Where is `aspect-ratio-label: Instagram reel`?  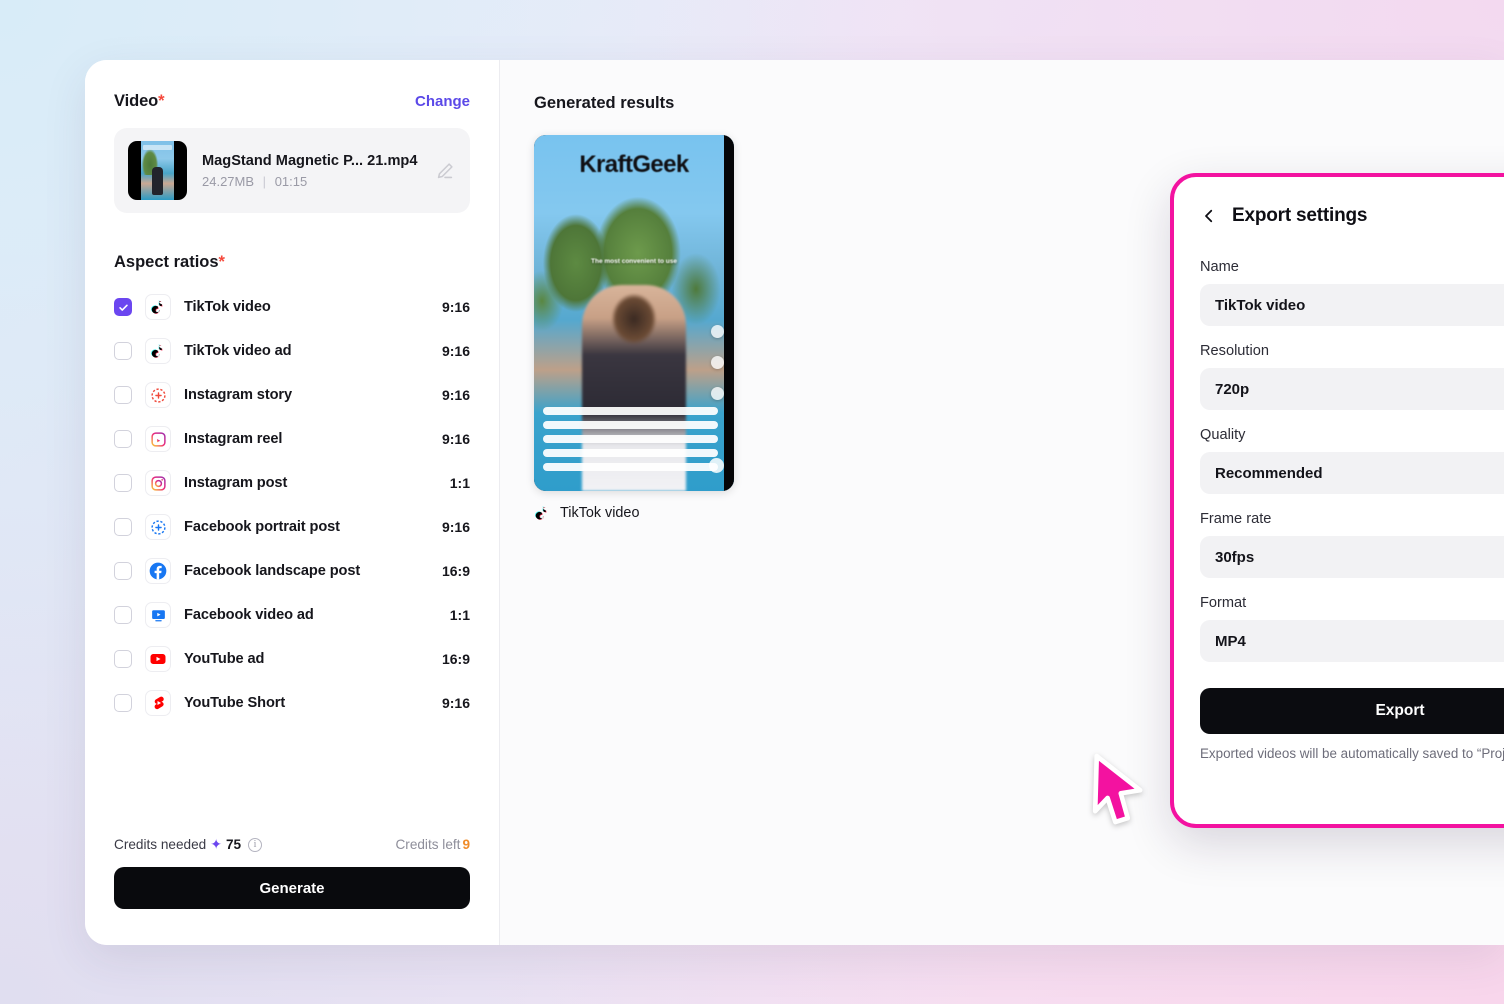 aspect-ratio-label: Instagram reel is located at coordinates (233, 439).